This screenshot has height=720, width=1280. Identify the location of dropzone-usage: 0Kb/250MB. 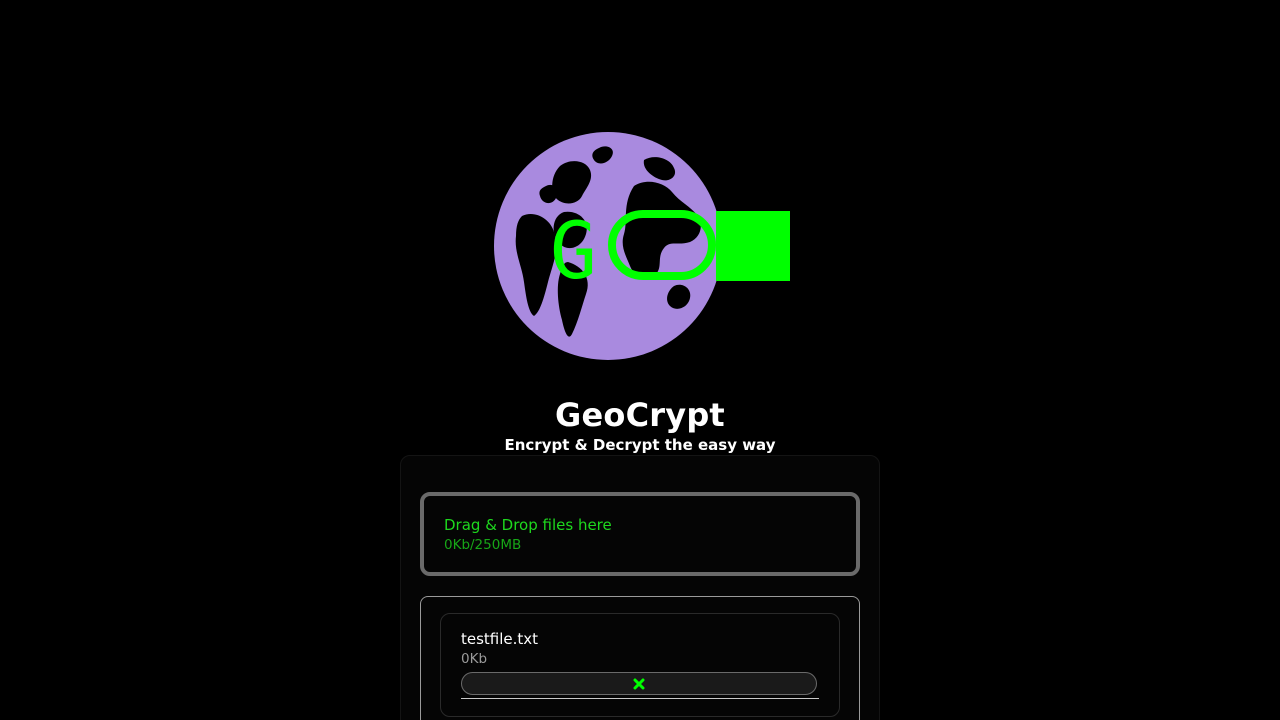
(483, 545).